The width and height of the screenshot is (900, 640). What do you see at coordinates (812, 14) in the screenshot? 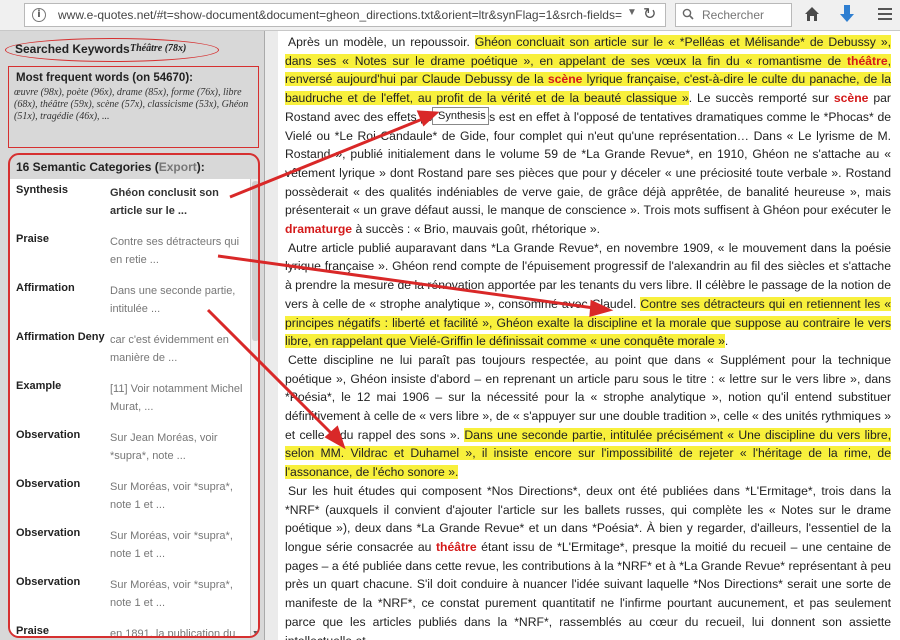
I see `home-icon` at bounding box center [812, 14].